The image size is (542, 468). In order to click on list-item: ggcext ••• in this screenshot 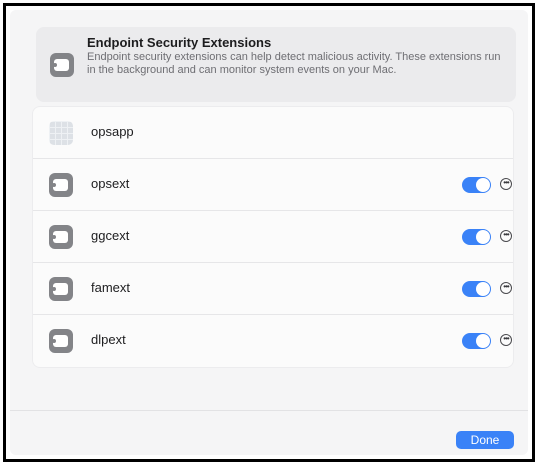, I will do `click(273, 237)`.